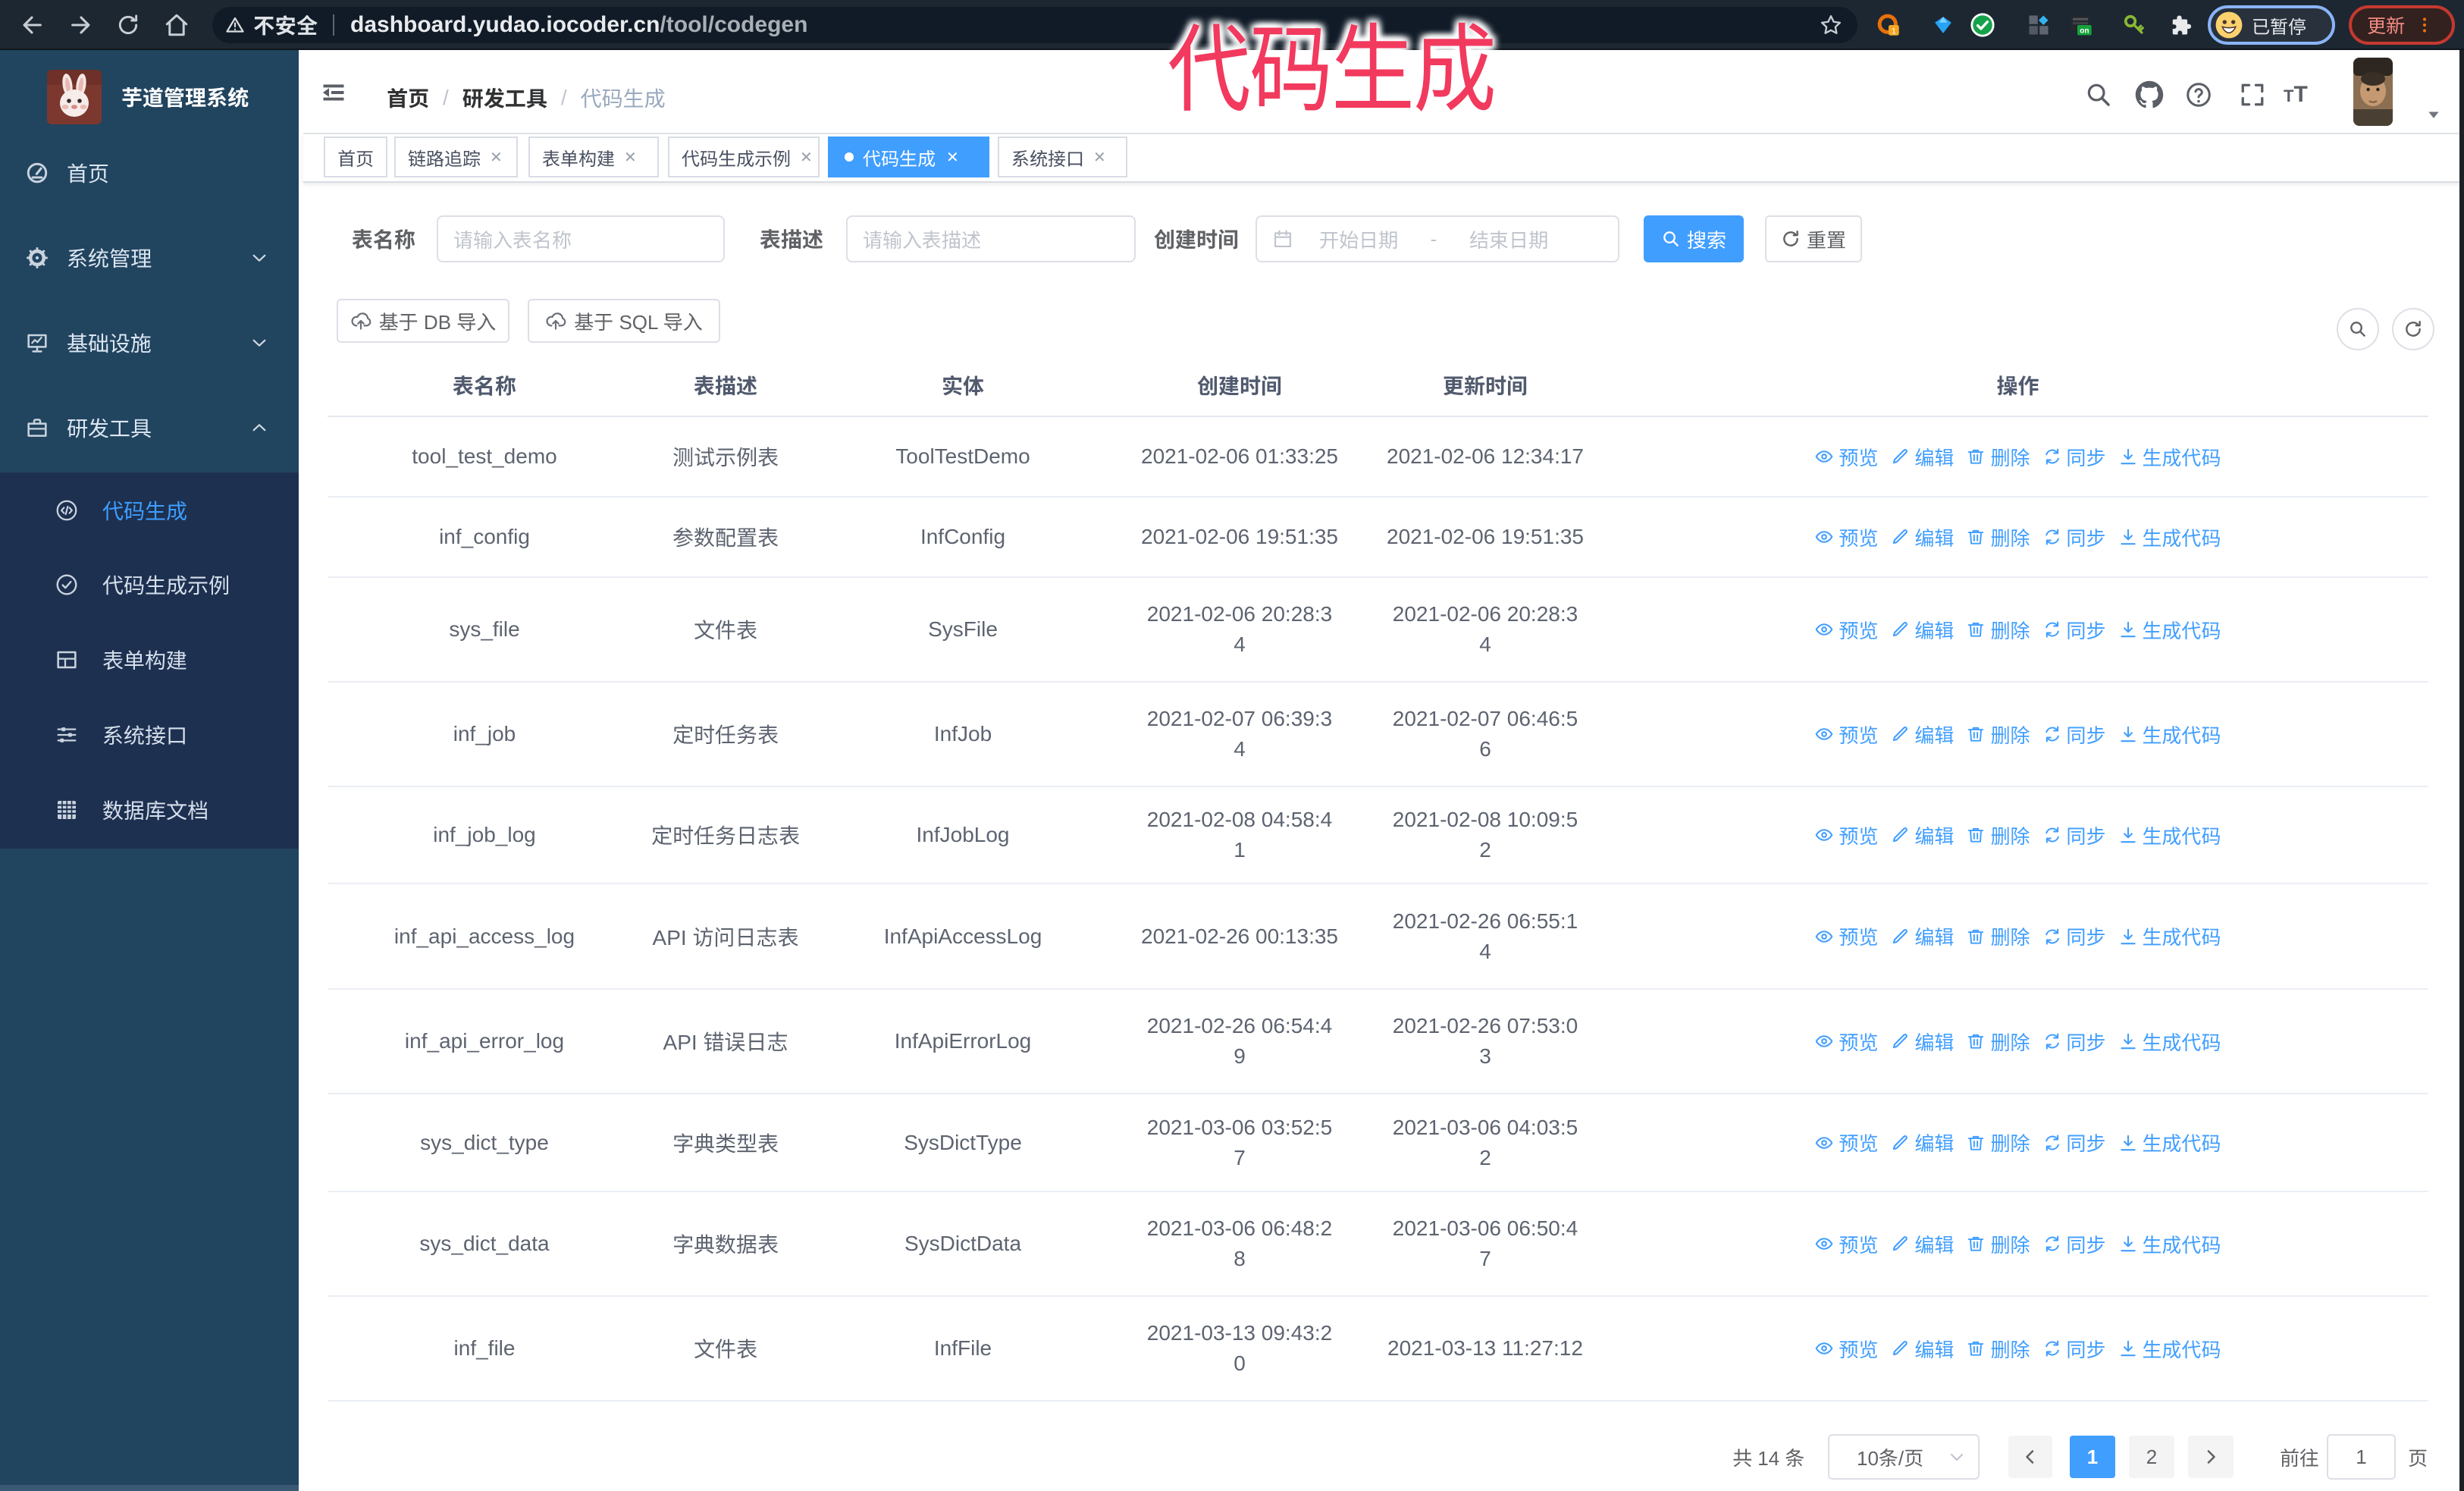 Image resolution: width=2464 pixels, height=1491 pixels. Describe the element at coordinates (1894, 31) in the screenshot. I see `svg-text: 1` at that location.